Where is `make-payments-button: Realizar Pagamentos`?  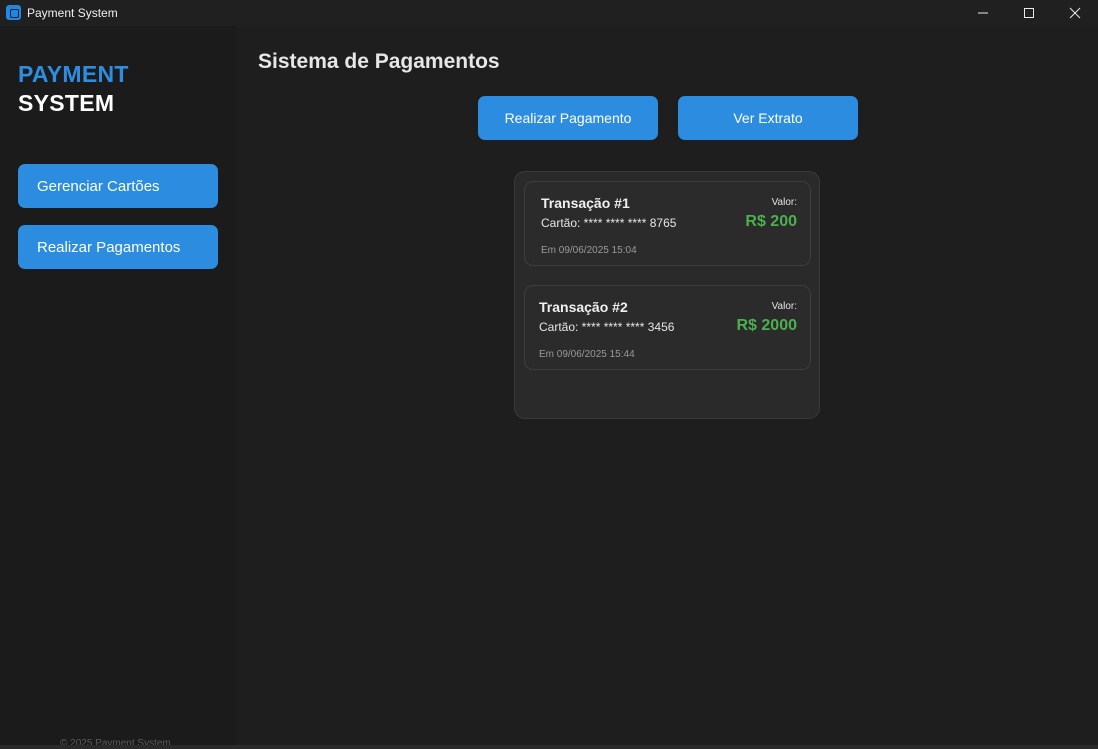 make-payments-button: Realizar Pagamentos is located at coordinates (118, 247).